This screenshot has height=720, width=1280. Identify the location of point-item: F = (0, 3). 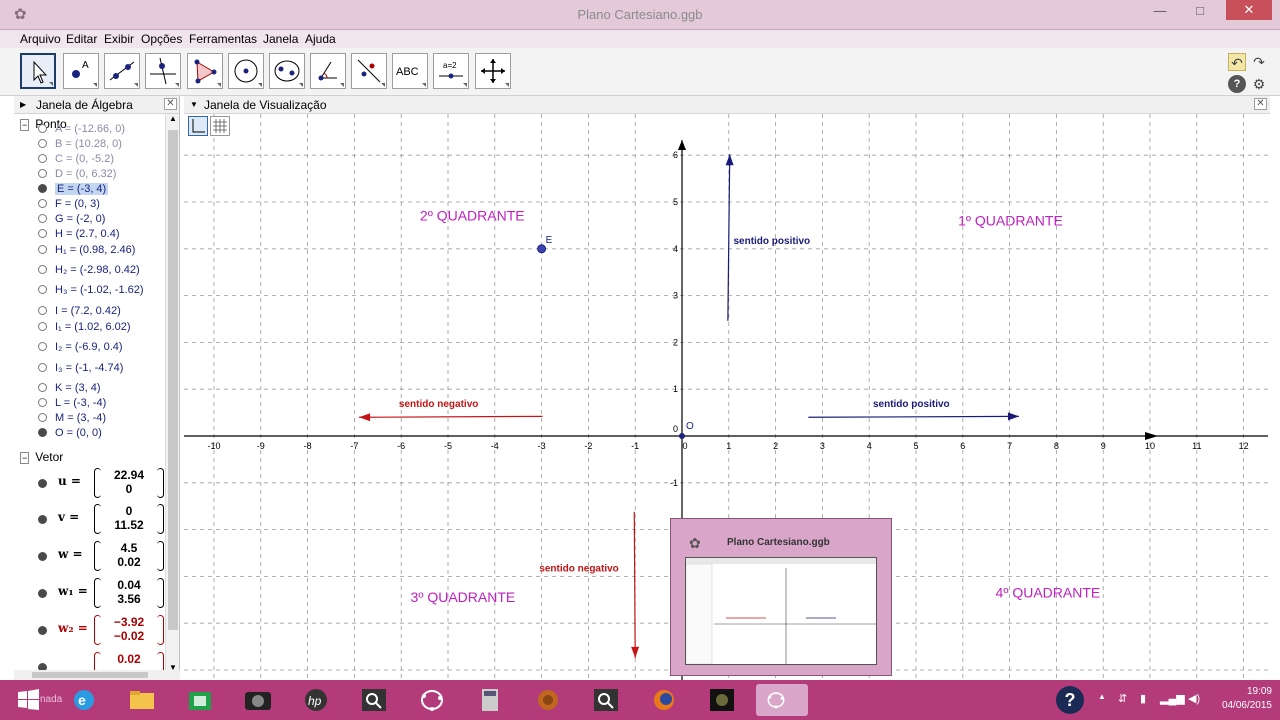
(69, 204).